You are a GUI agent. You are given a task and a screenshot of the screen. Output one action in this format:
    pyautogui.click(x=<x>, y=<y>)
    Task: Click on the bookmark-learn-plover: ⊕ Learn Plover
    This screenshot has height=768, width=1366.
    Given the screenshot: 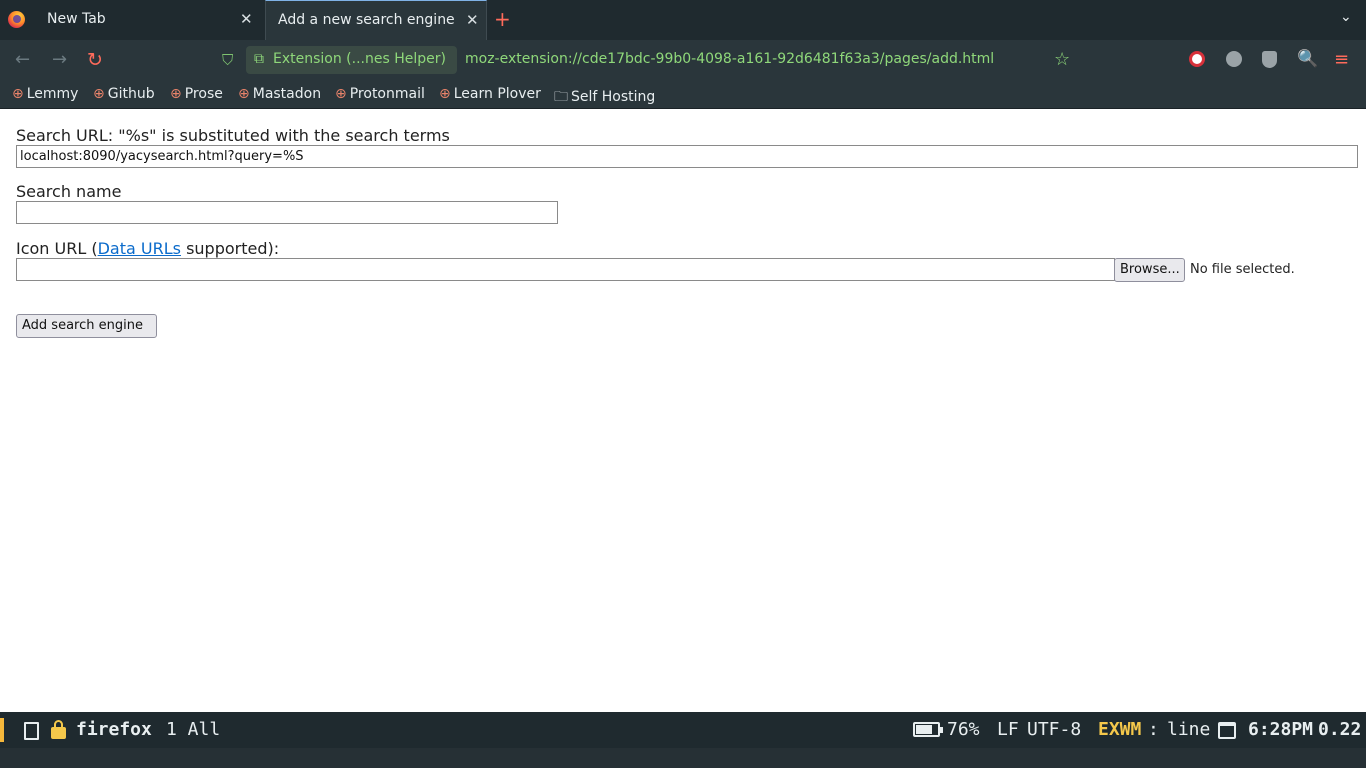 What is the action you would take?
    pyautogui.click(x=490, y=94)
    